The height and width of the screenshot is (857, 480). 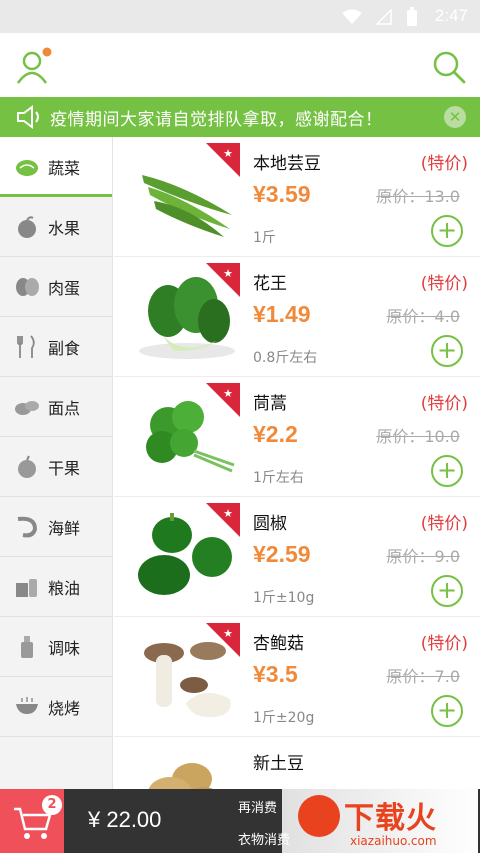 I want to click on sidebar-item-seafood: 海鲜, so click(x=56, y=527).